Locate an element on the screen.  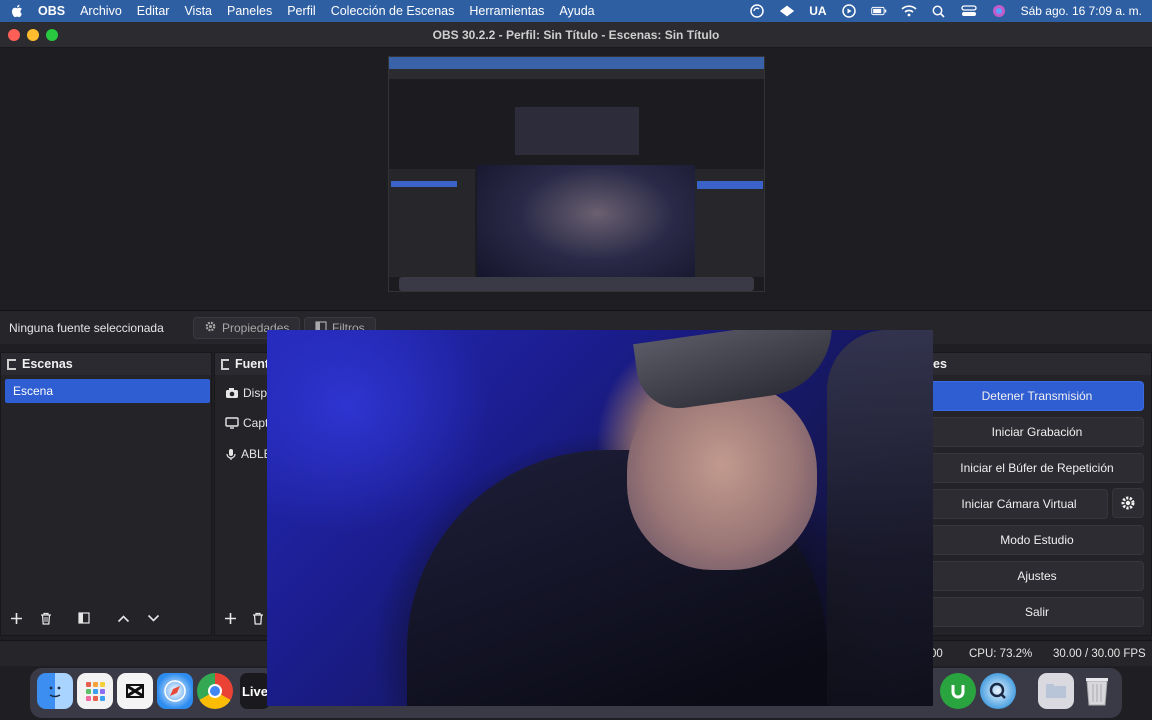
menubar-clock: Sáb ago. 16 7:09 a. m. is located at coordinates (1081, 11).